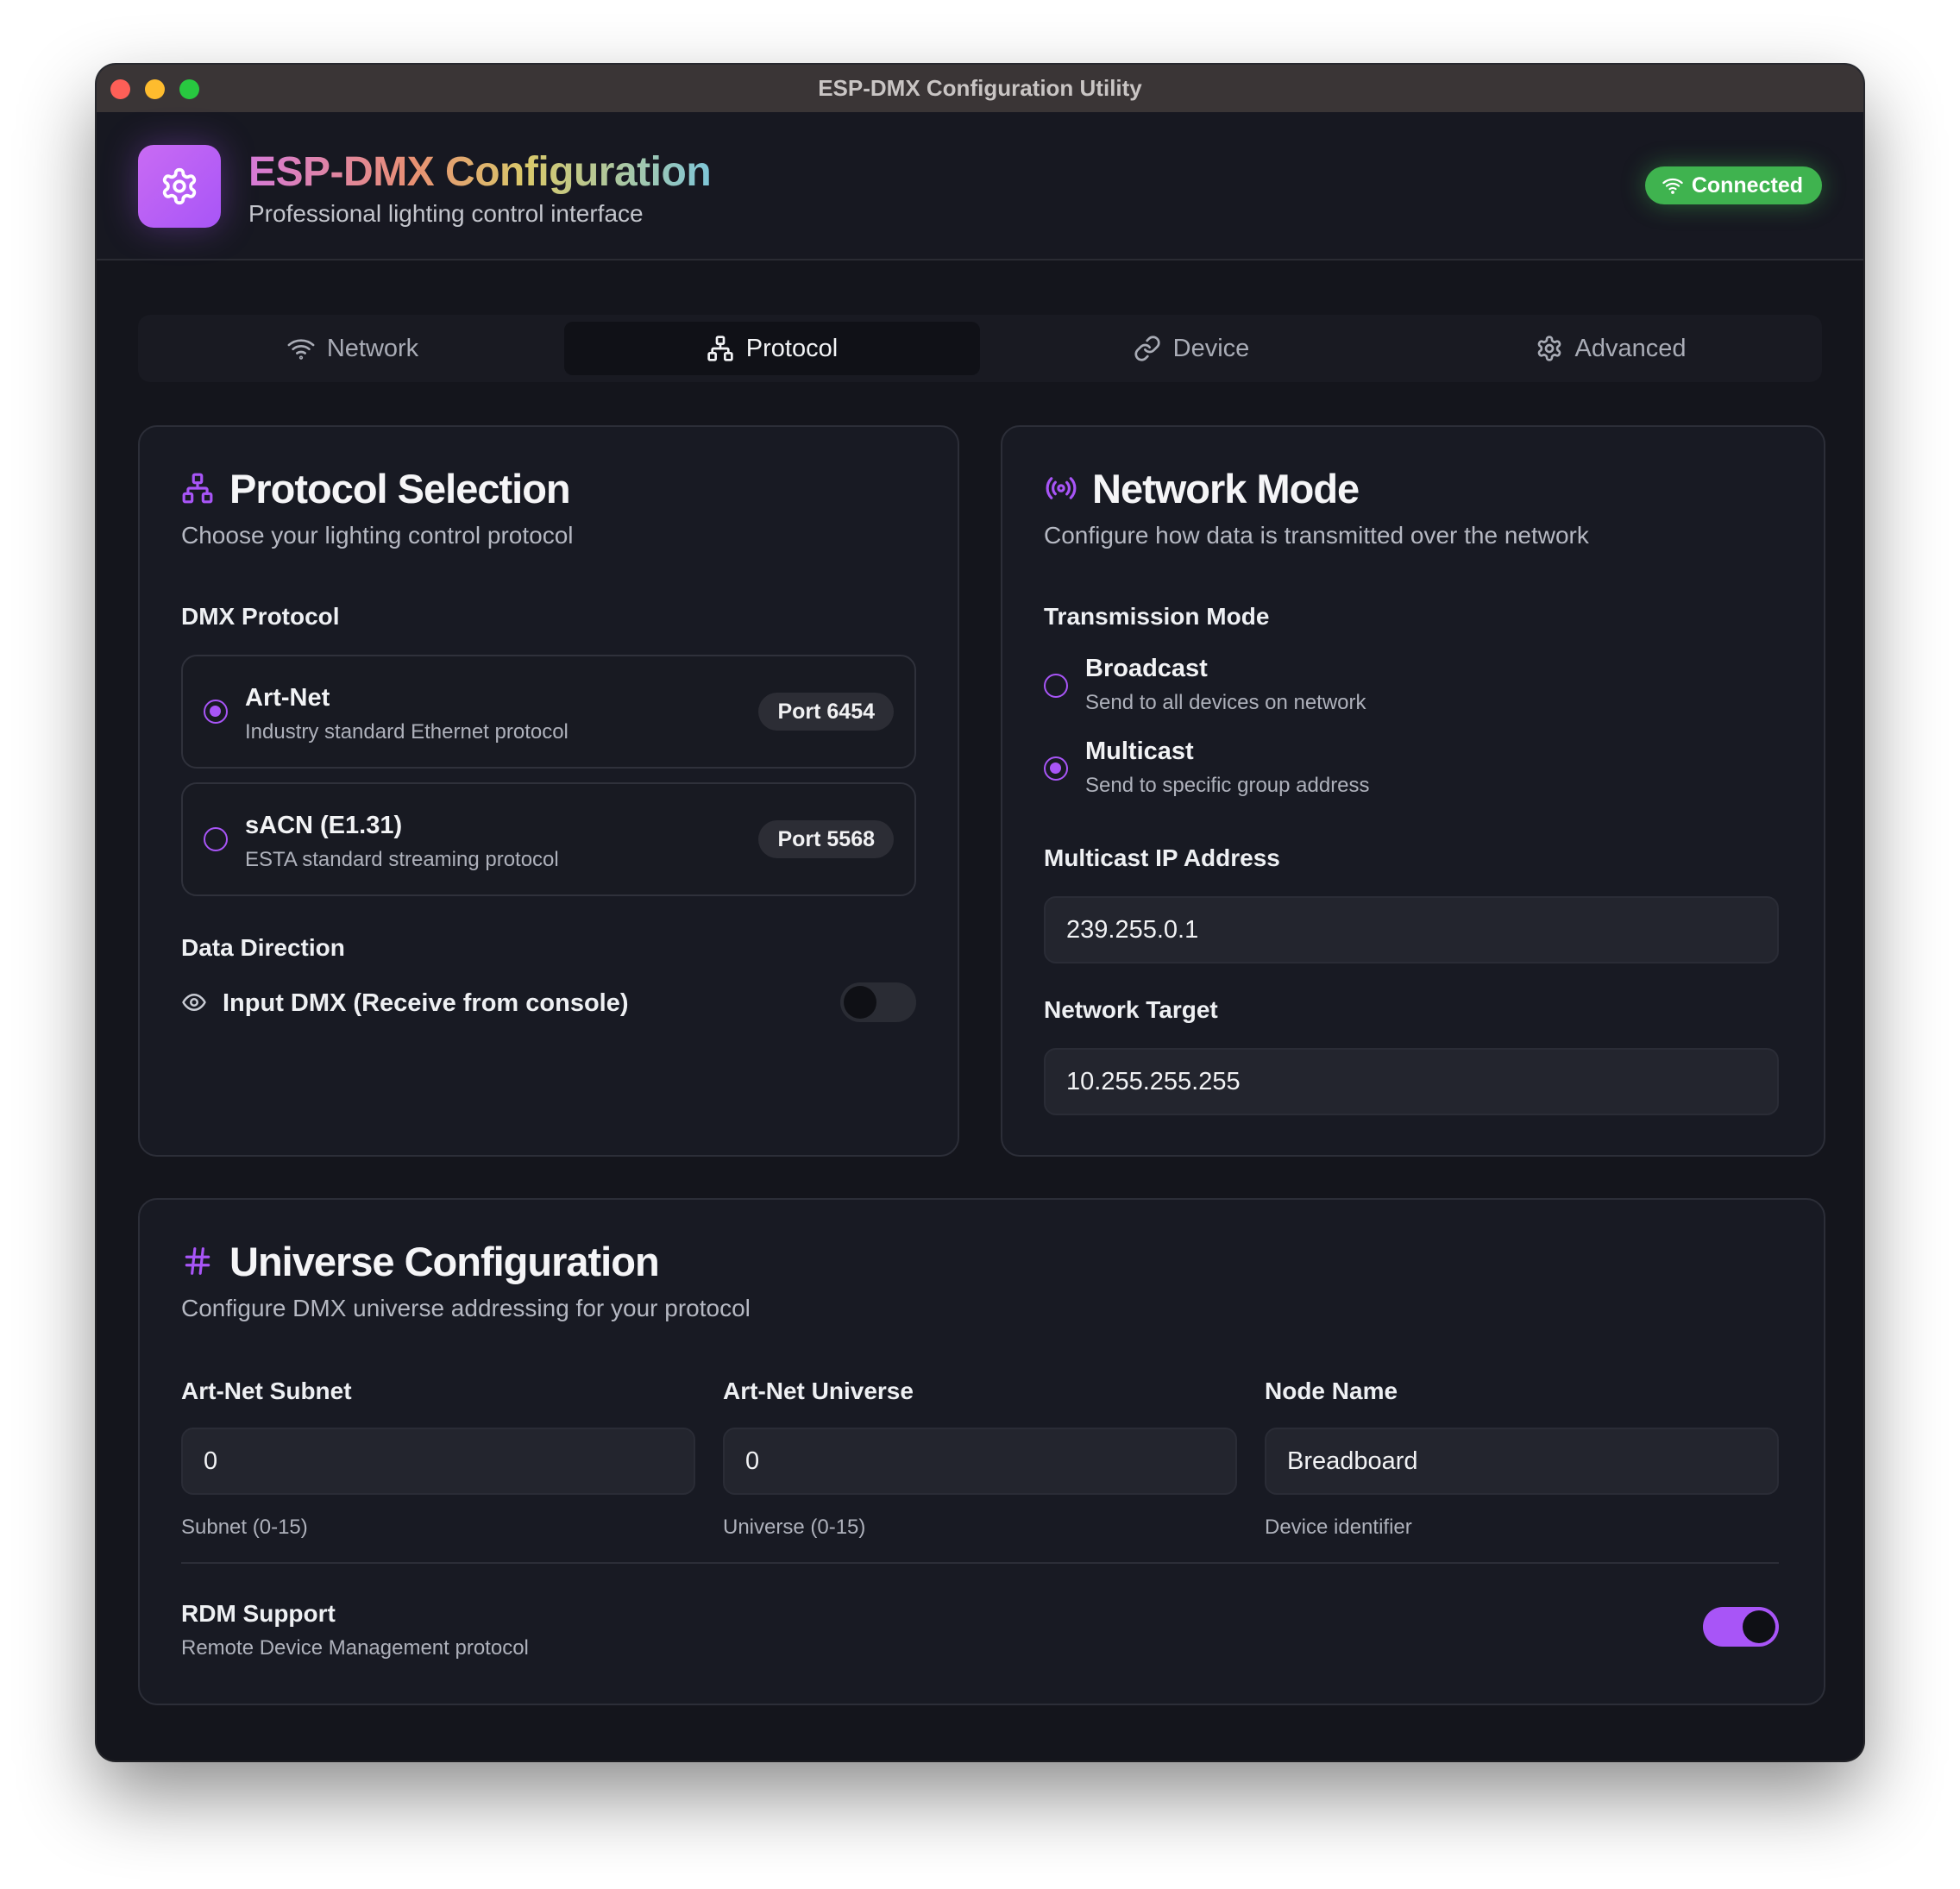 This screenshot has height=1889, width=1960. Describe the element at coordinates (826, 712) in the screenshot. I see `artnet-port-badge: Port 6454` at that location.